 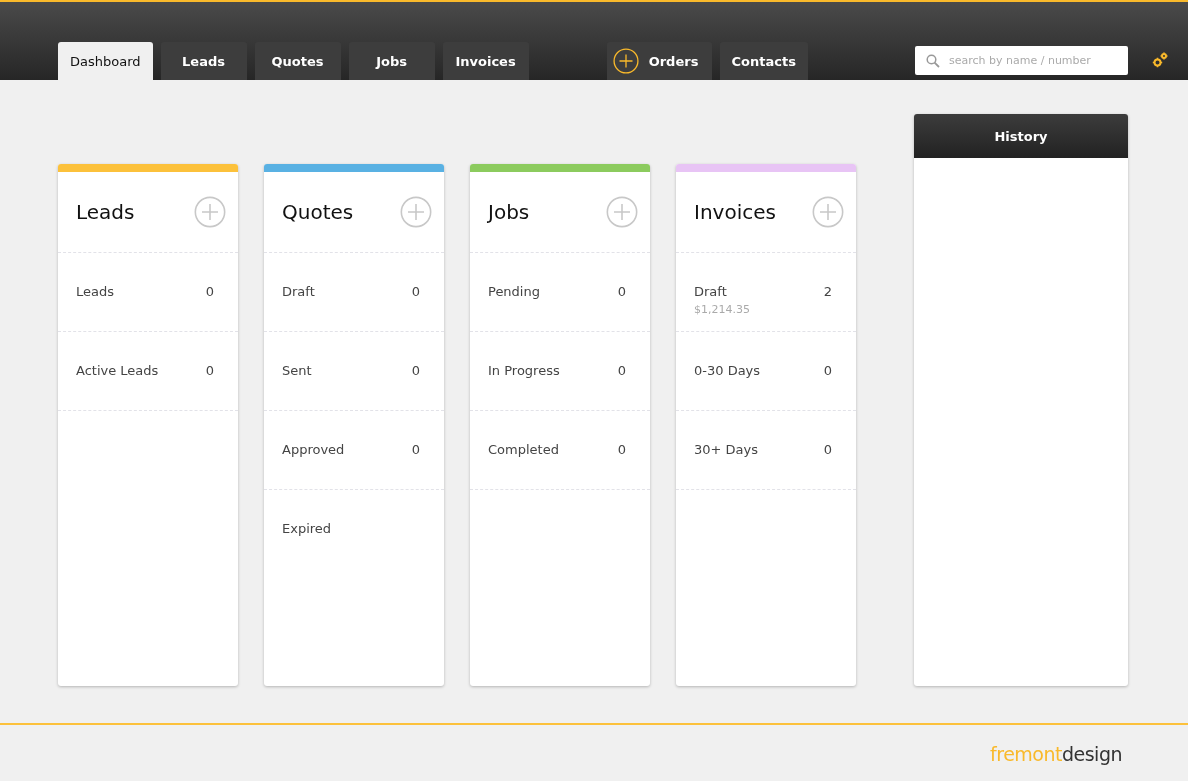 What do you see at coordinates (318, 212) in the screenshot?
I see `card-title: Quotes` at bounding box center [318, 212].